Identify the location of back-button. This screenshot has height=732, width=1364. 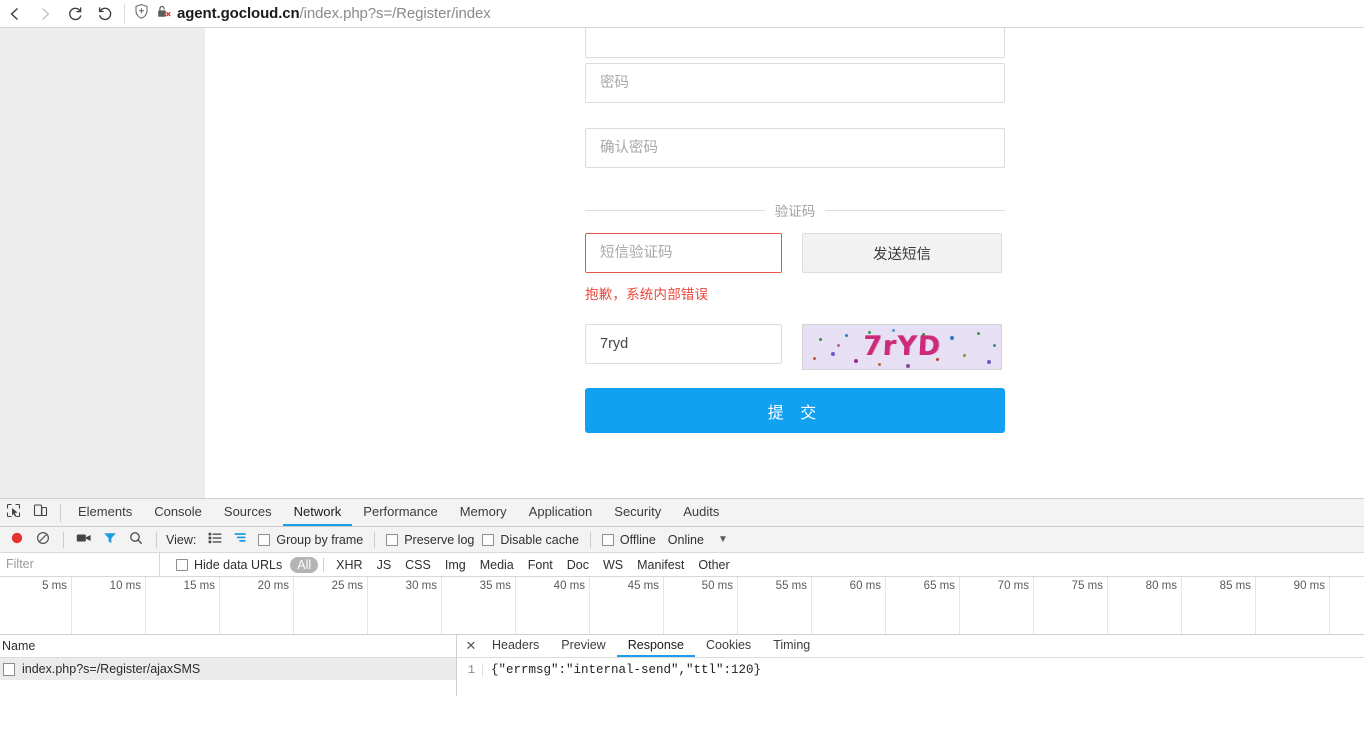
(15, 14).